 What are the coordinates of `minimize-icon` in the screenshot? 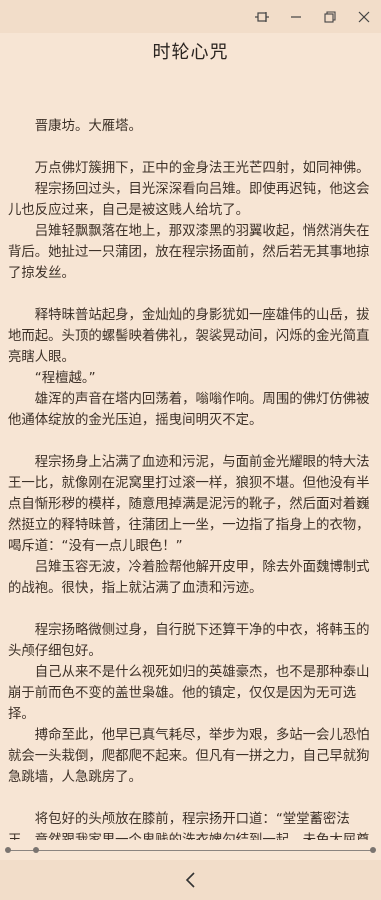 It's located at (296, 16).